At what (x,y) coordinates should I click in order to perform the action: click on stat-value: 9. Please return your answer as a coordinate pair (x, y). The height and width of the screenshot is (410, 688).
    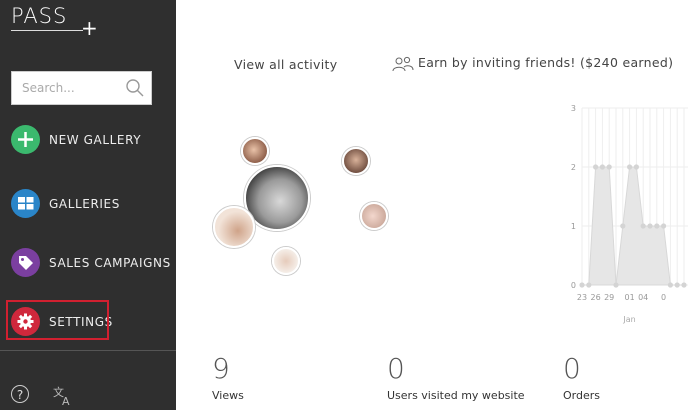
    Looking at the image, I should click on (221, 368).